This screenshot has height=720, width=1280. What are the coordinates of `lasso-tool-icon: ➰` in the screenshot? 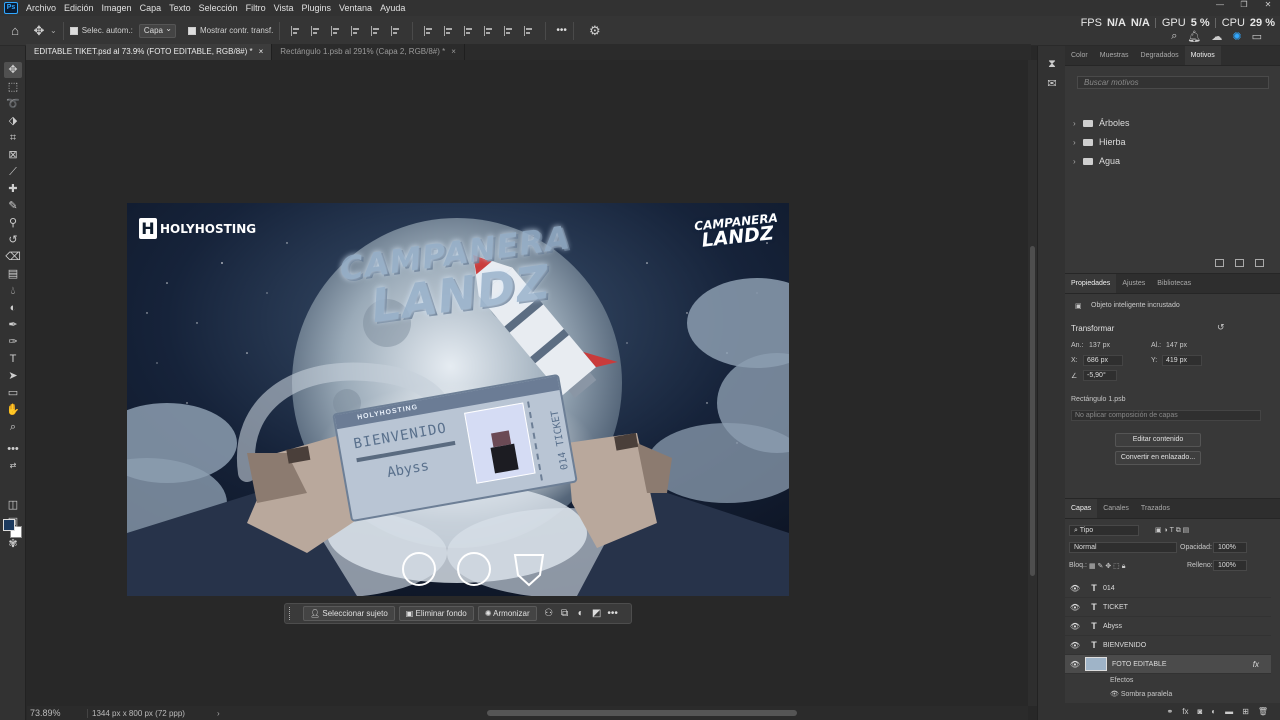 It's located at (13, 104).